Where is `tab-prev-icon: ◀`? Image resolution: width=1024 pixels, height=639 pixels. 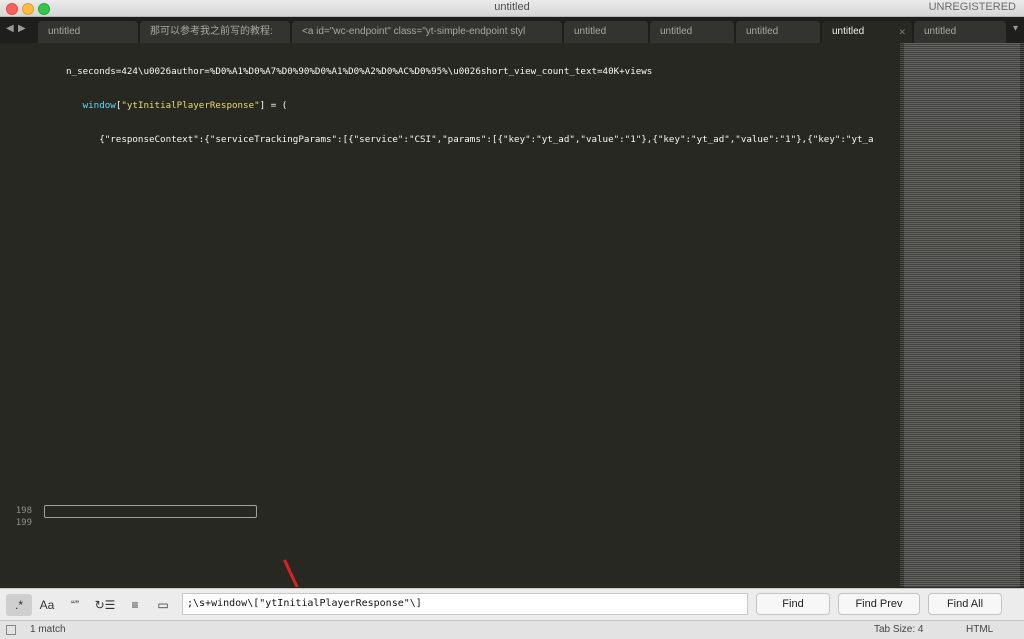 tab-prev-icon: ◀ is located at coordinates (10, 28).